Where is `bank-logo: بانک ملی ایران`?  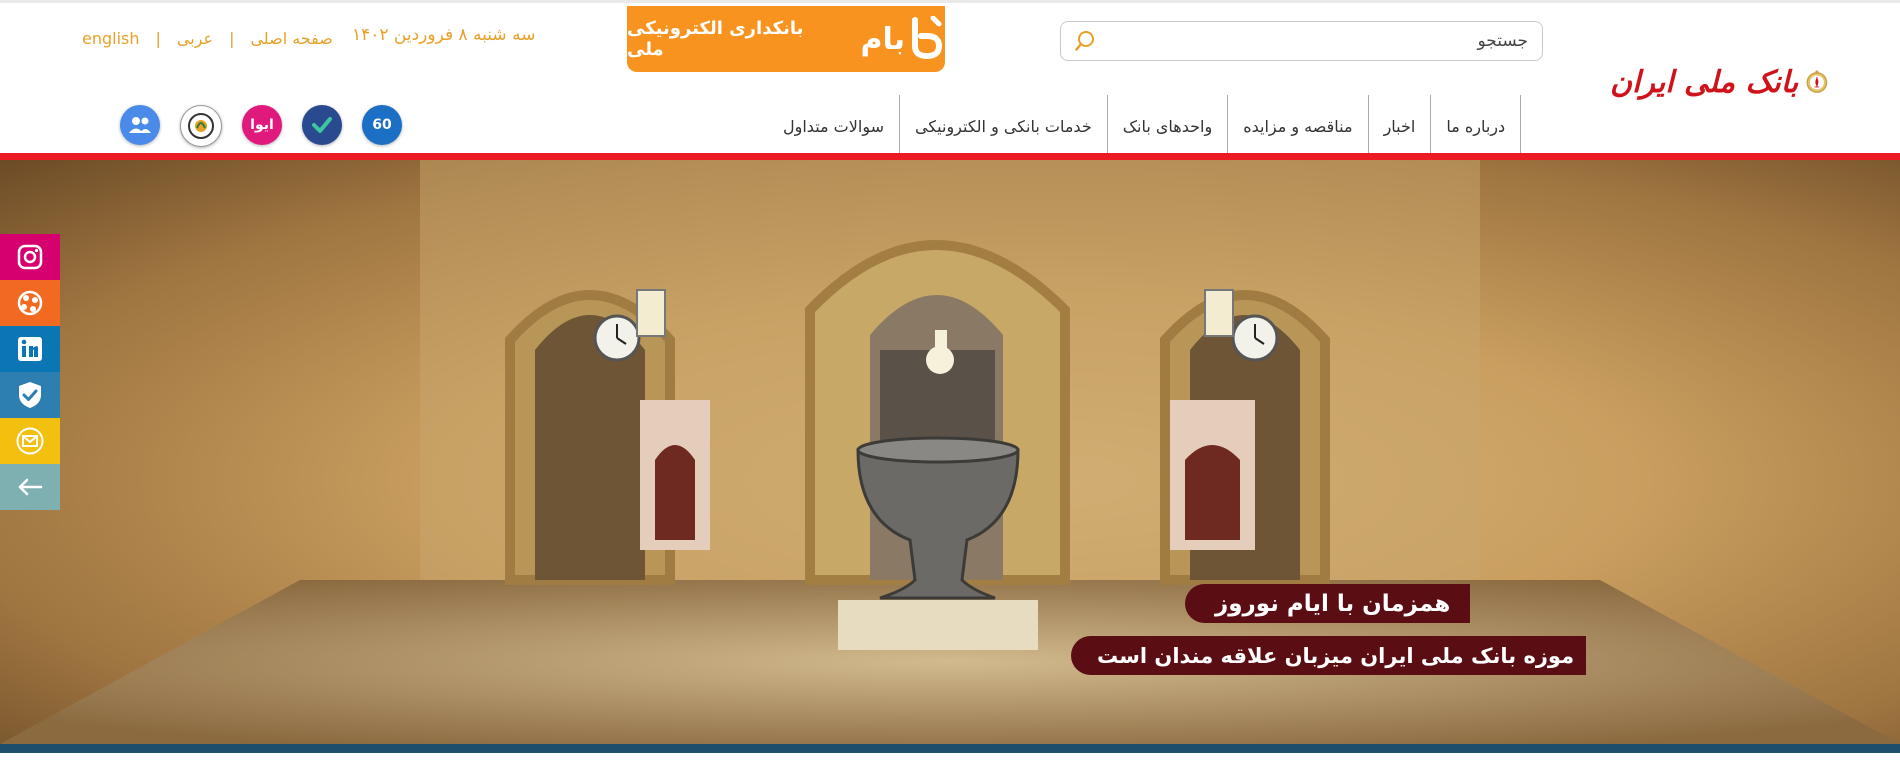
bank-logo: بانک ملی ایران is located at coordinates (1719, 82).